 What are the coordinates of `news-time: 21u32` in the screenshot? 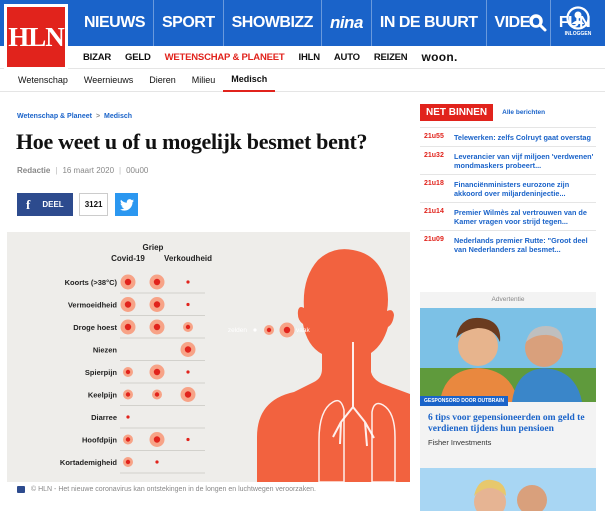 It's located at (434, 155).